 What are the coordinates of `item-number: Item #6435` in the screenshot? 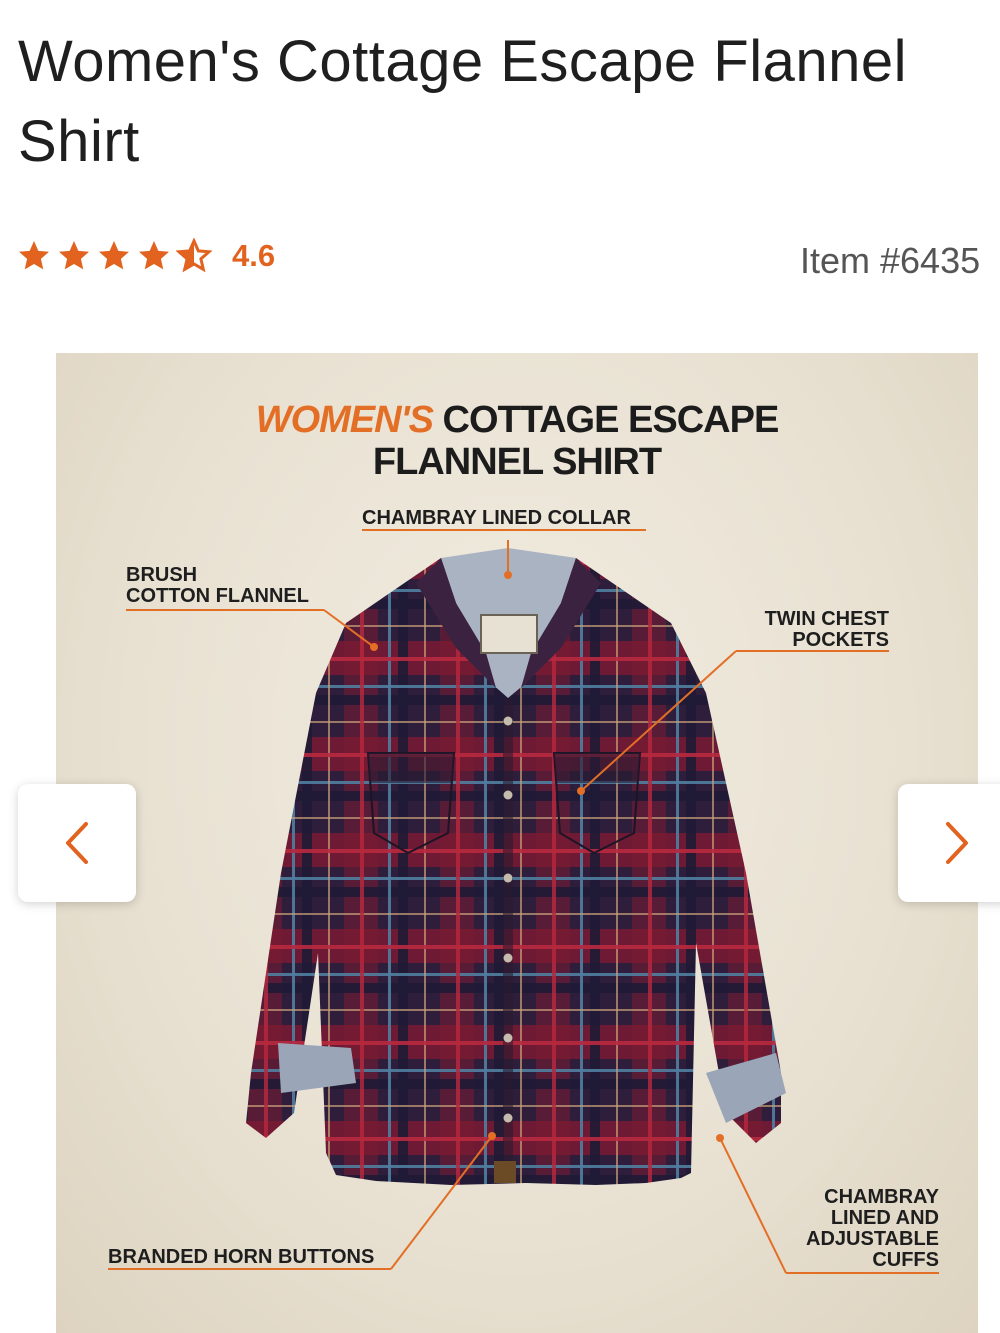 It's located at (890, 260).